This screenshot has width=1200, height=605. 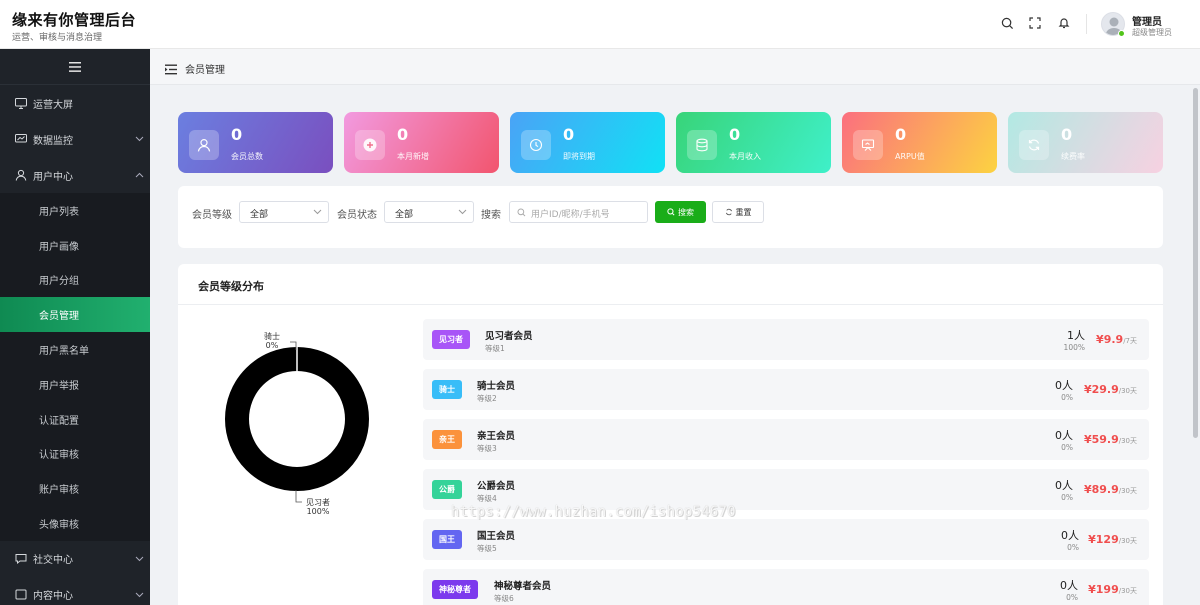 What do you see at coordinates (447, 439) in the screenshot?
I see `level-badge: 亲王` at bounding box center [447, 439].